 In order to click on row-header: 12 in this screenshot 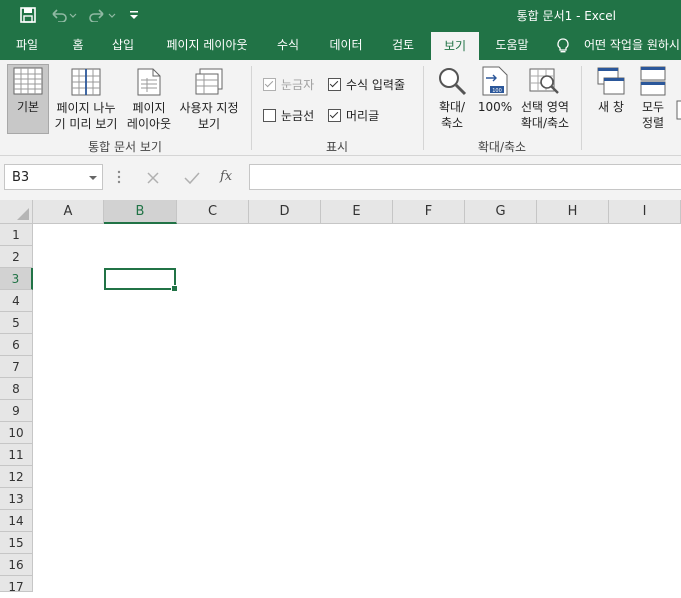, I will do `click(16, 477)`.